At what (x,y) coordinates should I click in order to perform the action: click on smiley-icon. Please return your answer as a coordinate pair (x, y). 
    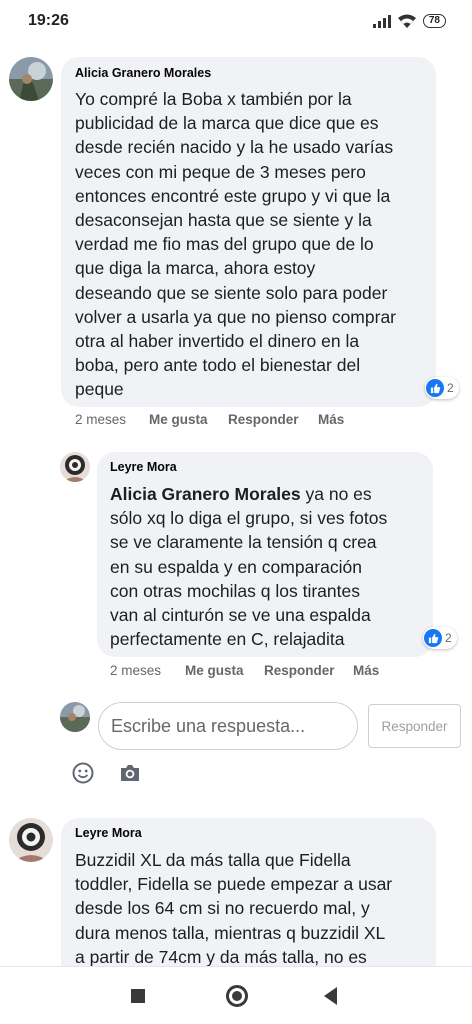
    Looking at the image, I should click on (83, 773).